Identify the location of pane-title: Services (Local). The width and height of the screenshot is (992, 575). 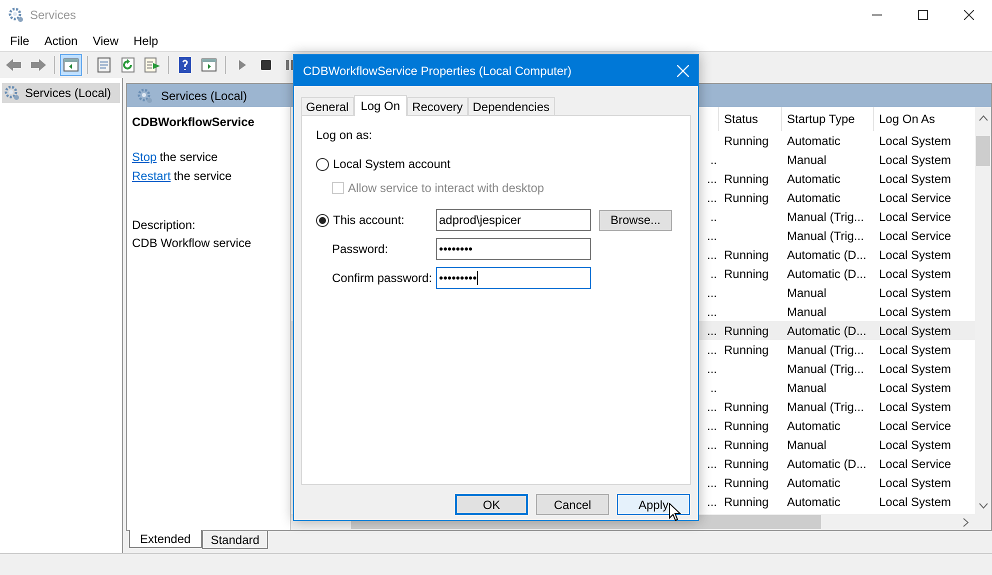
(204, 96).